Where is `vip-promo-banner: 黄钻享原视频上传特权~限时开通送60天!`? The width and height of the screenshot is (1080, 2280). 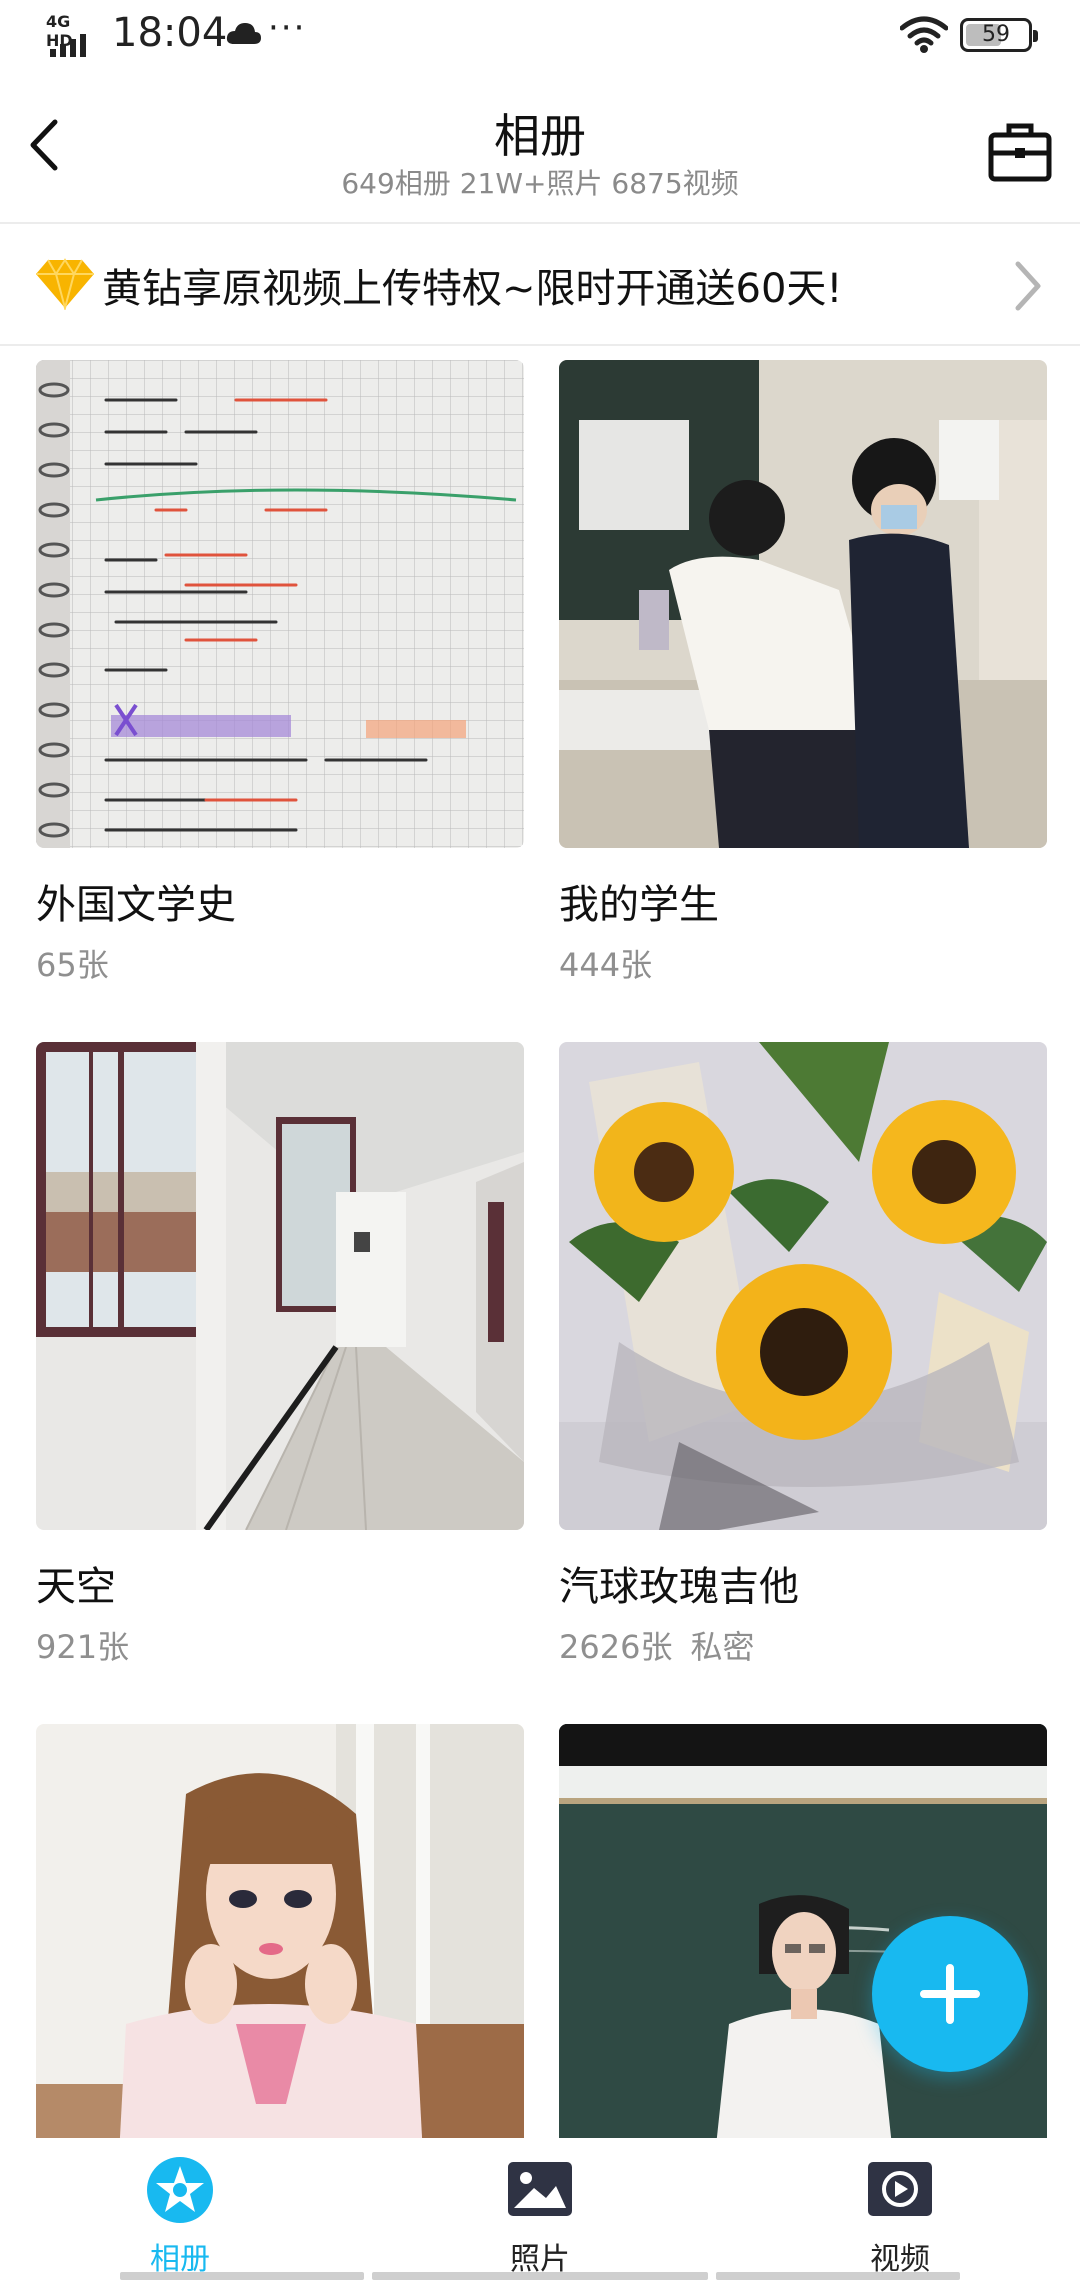 vip-promo-banner: 黄钻享原视频上传特权~限时开通送60天! is located at coordinates (540, 286).